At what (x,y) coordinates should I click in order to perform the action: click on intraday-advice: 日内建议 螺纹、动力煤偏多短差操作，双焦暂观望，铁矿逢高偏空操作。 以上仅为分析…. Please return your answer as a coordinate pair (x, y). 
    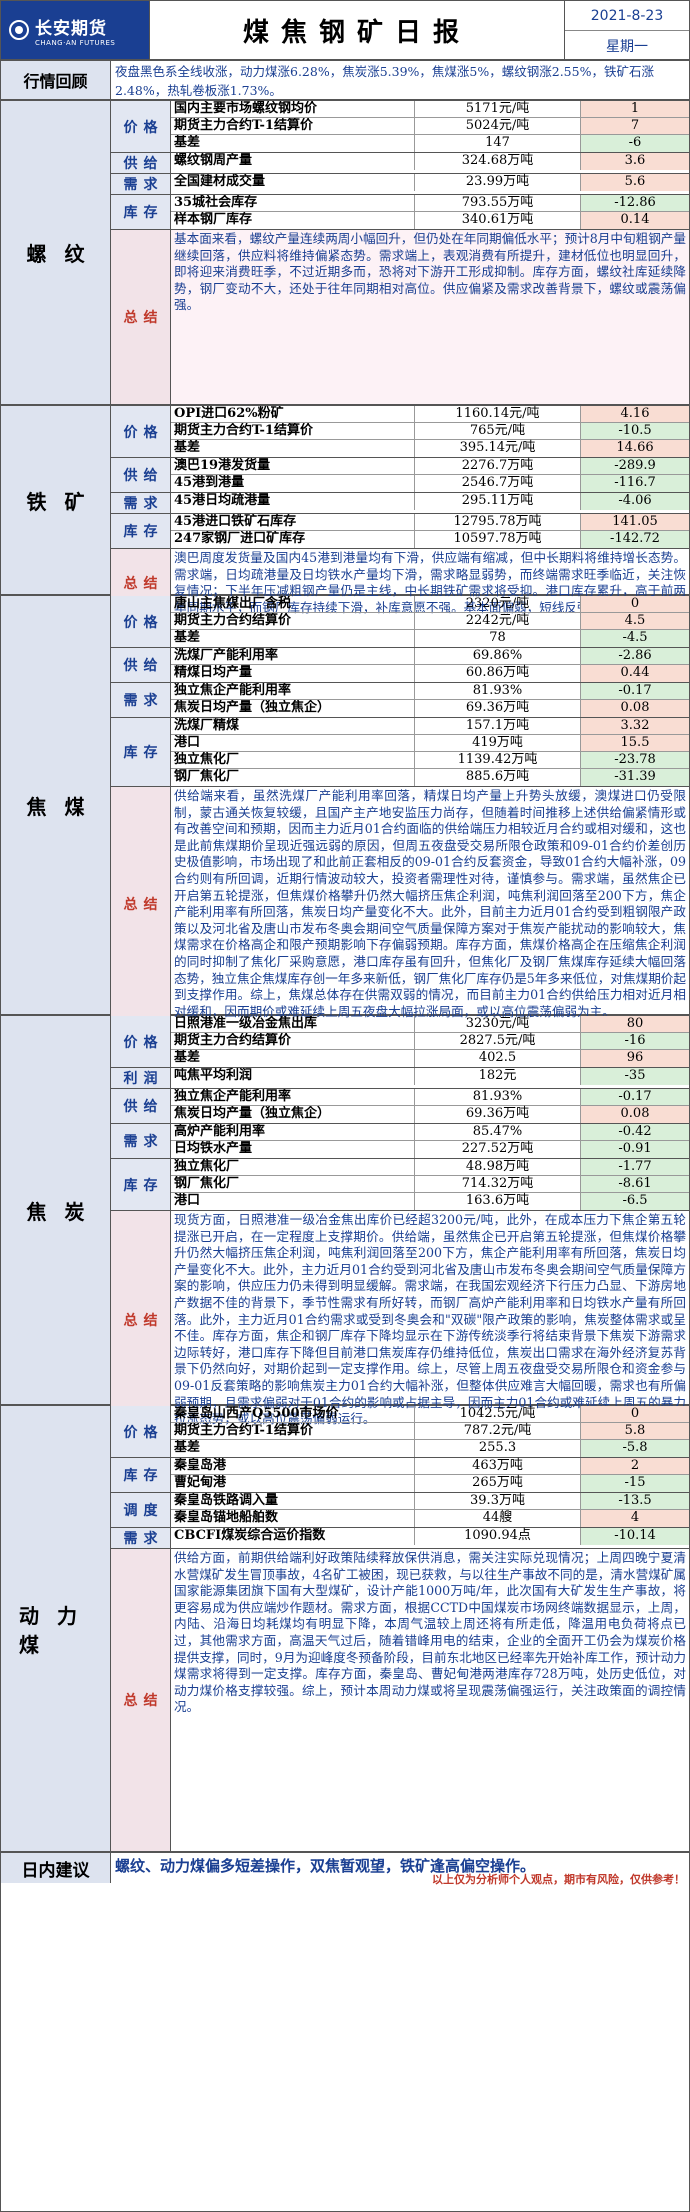
    Looking at the image, I should click on (345, 1869).